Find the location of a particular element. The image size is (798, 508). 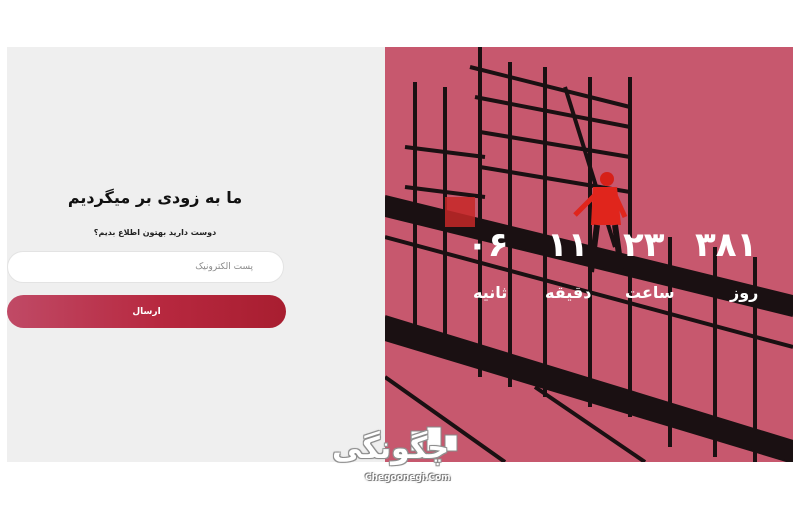

countdown-minutes-value: ۱۱ is located at coordinates (568, 245).